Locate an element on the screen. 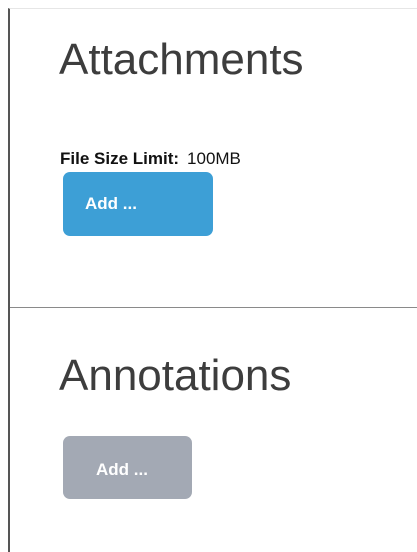 The height and width of the screenshot is (552, 417). attachments-title: Attachments is located at coordinates (181, 59).